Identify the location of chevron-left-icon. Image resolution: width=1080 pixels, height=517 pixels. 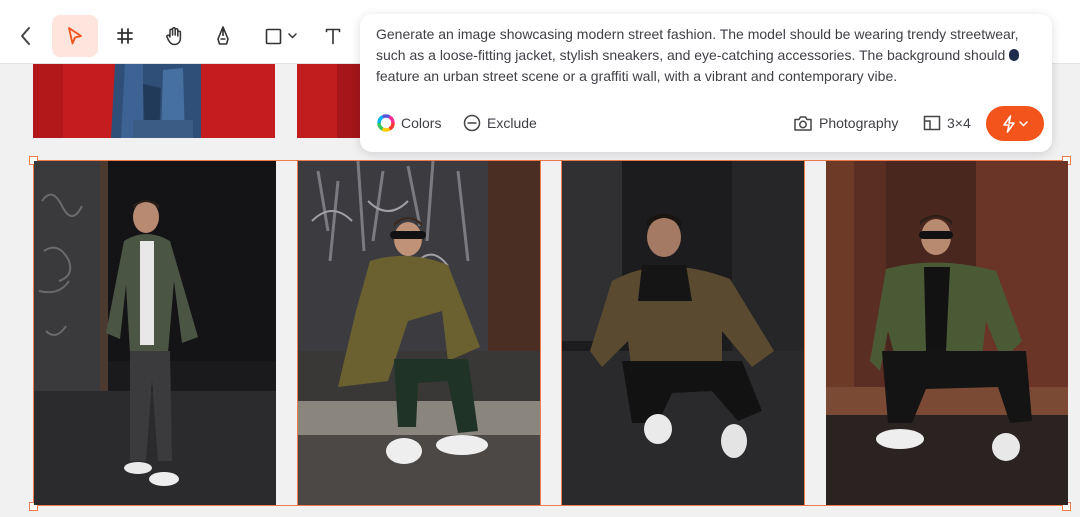
(25, 36).